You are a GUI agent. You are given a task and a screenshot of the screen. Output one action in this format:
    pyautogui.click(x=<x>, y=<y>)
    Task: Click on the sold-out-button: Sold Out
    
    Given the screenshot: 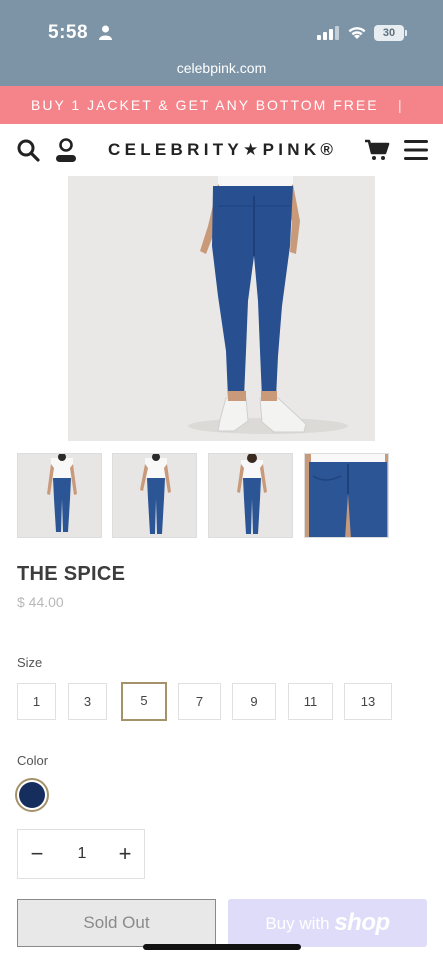 What is the action you would take?
    pyautogui.click(x=116, y=923)
    